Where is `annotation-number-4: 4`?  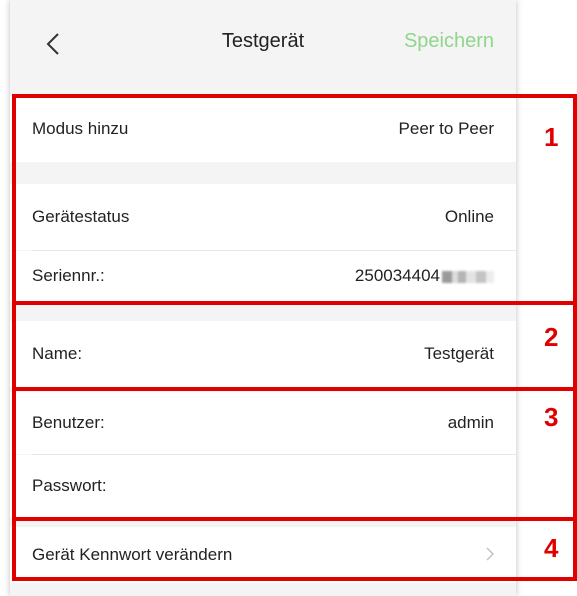 annotation-number-4: 4 is located at coordinates (551, 548).